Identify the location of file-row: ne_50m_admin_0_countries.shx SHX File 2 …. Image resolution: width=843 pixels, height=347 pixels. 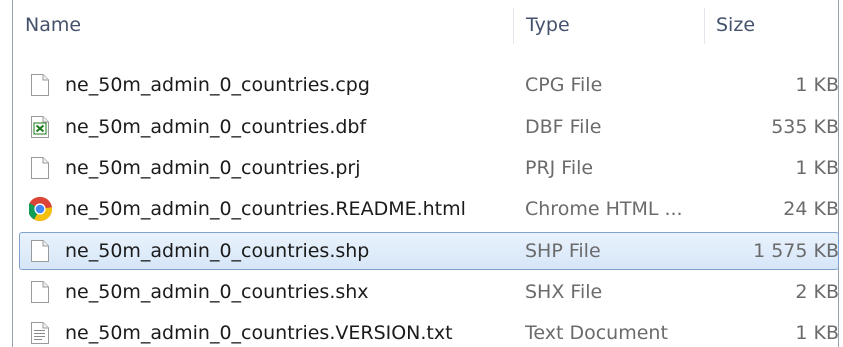
(428, 292).